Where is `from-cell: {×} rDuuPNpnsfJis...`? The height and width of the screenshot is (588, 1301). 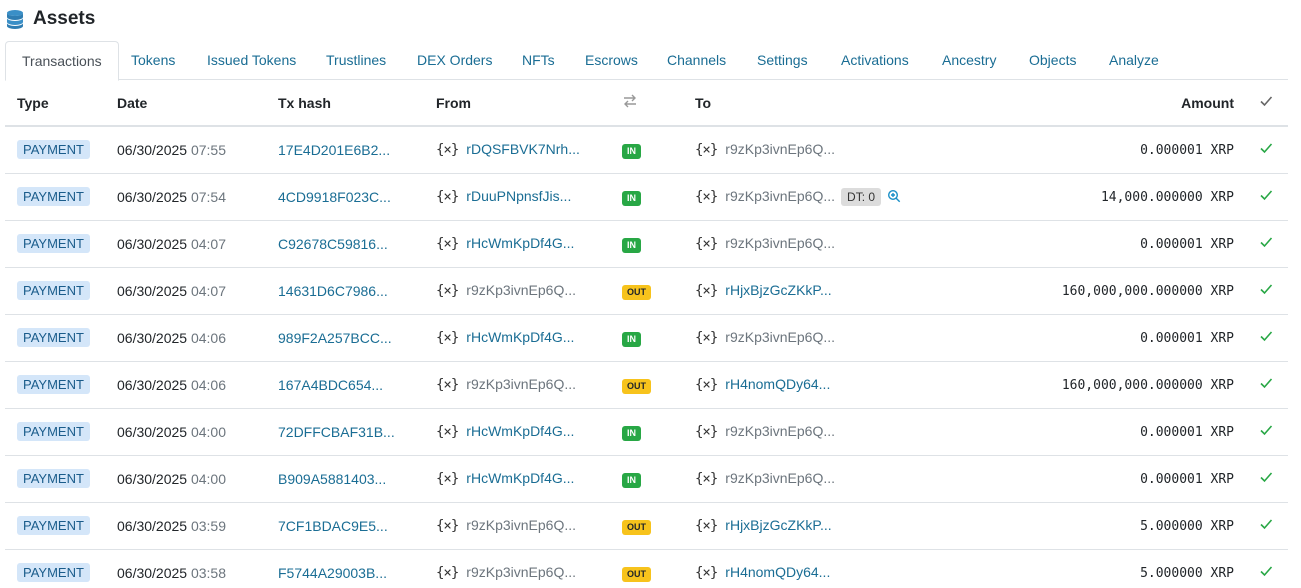 from-cell: {×} rDuuPNpnsfJis... is located at coordinates (529, 197).